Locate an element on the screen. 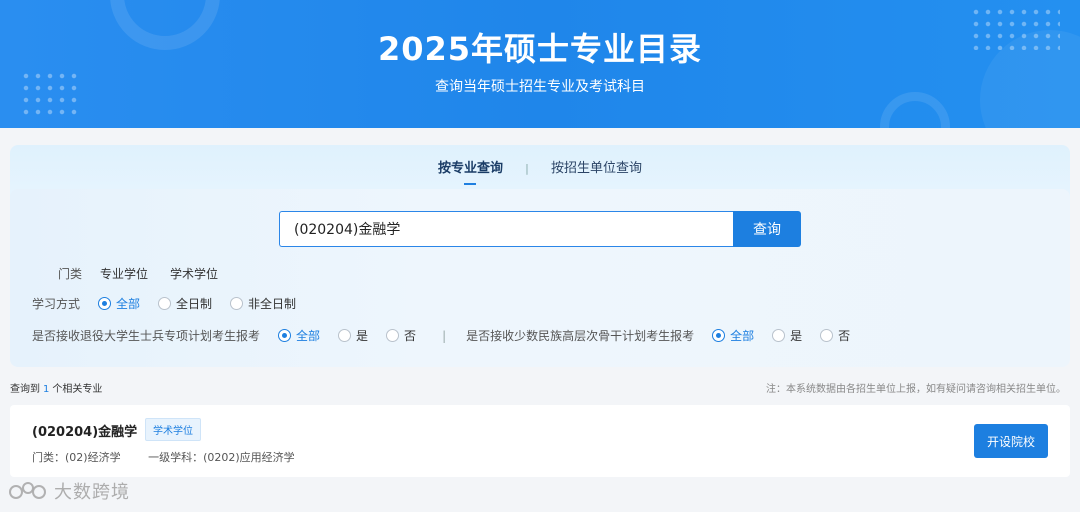 Image resolution: width=1080 pixels, height=512 pixels. watermark-text: 大数跨境 is located at coordinates (92, 492).